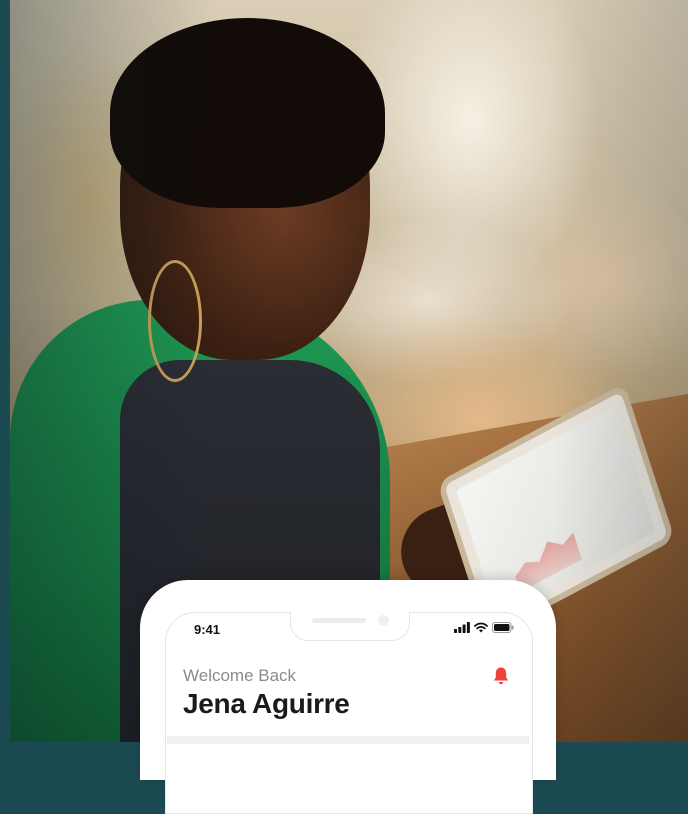  Describe the element at coordinates (266, 703) in the screenshot. I see `user-name-heading: Jena Aguirre` at that location.